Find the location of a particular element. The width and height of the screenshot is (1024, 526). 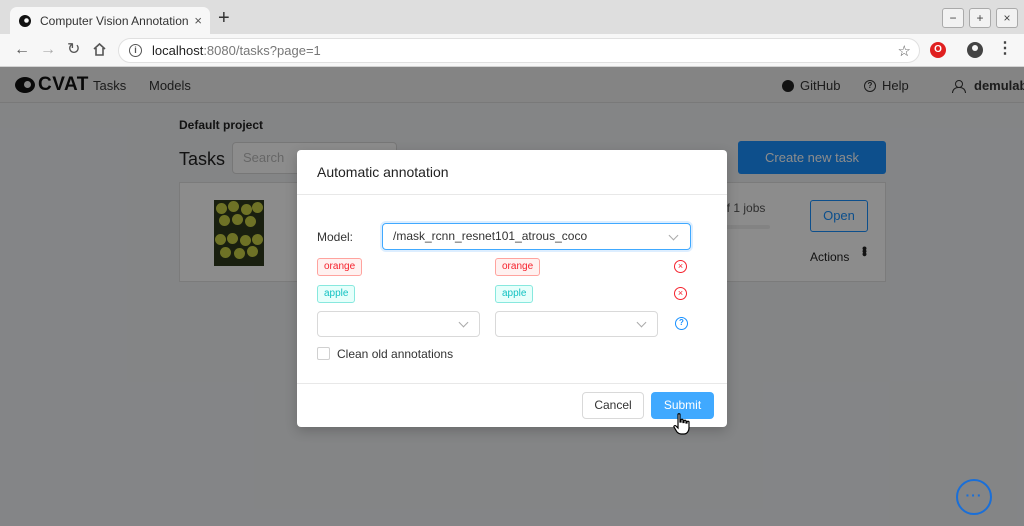

model-label: Model: is located at coordinates (335, 237).